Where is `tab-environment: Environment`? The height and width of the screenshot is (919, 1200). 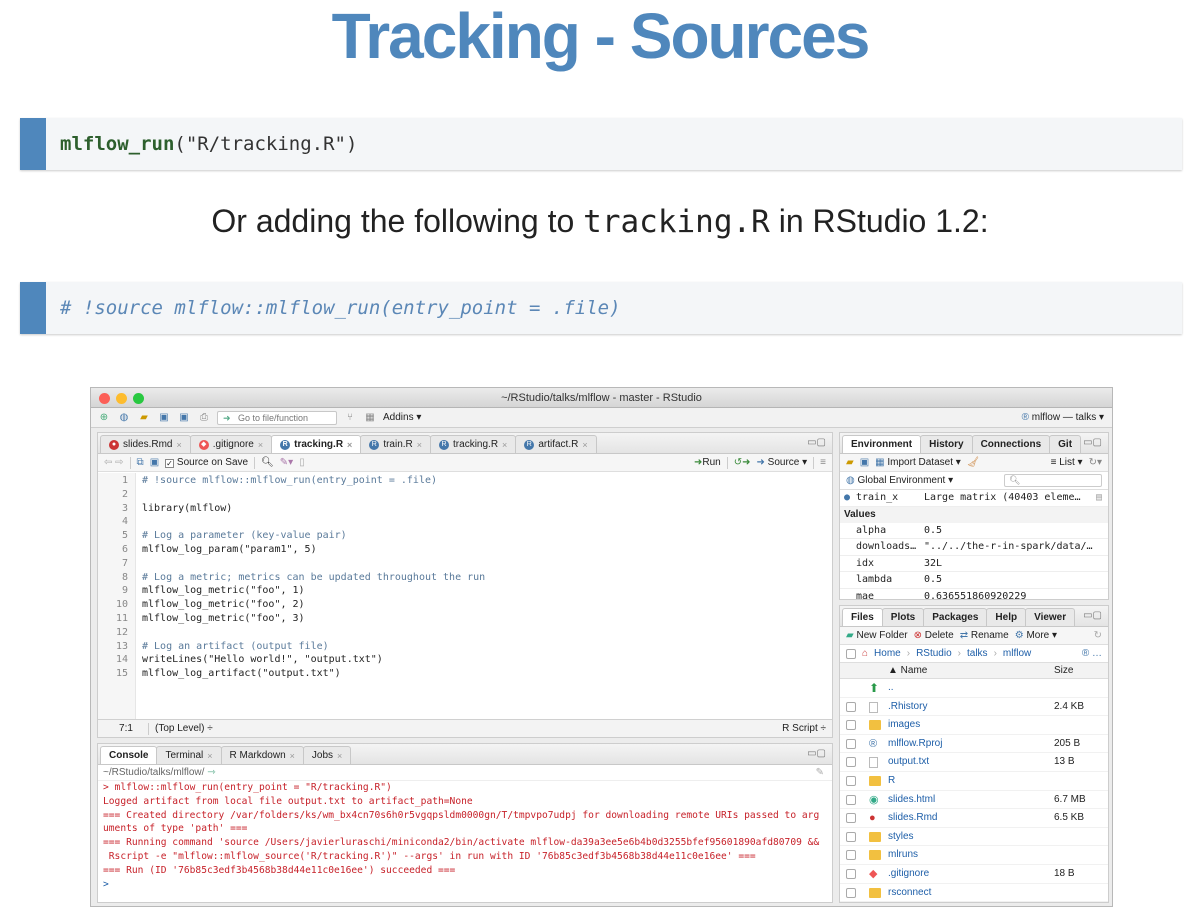
tab-environment: Environment is located at coordinates (882, 444).